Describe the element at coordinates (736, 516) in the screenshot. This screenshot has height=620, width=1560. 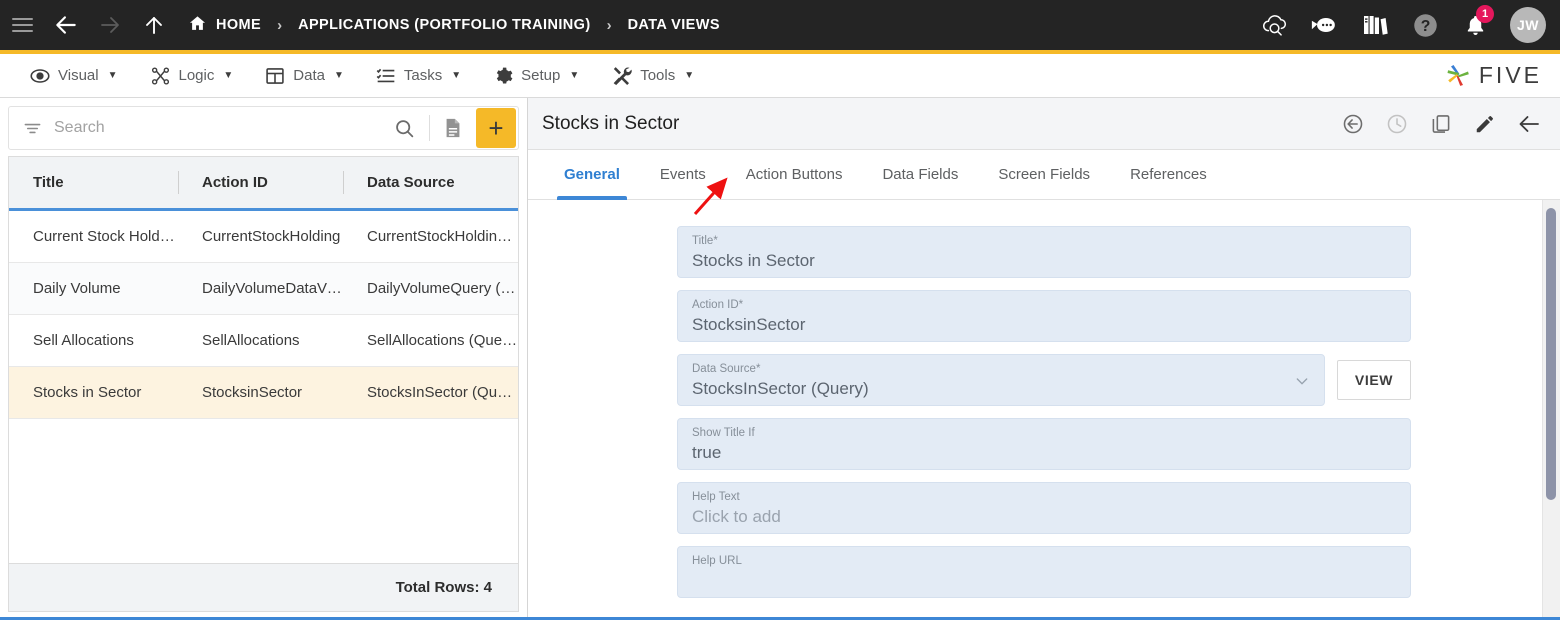
I see `help-text-field-value: Click to add` at that location.